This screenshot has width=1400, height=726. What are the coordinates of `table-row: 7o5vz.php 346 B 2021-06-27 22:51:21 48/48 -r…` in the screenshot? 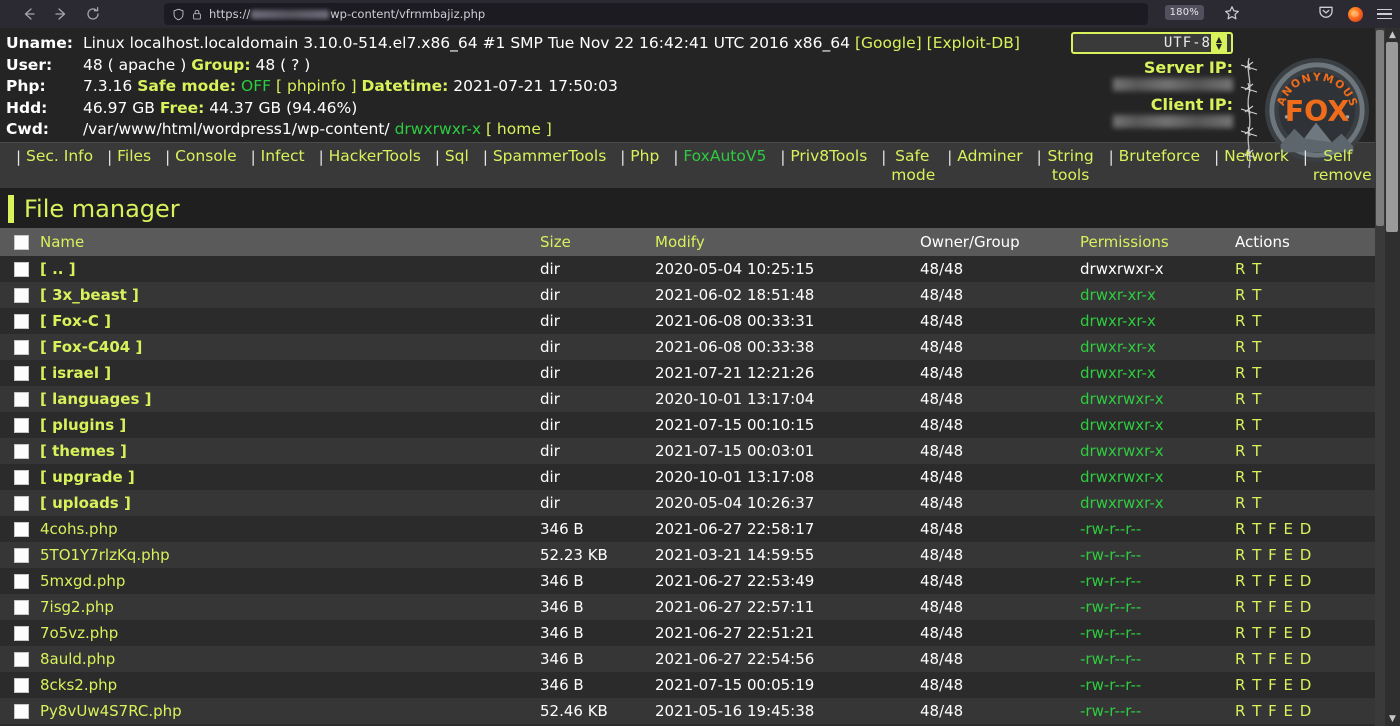 It's located at (692, 633).